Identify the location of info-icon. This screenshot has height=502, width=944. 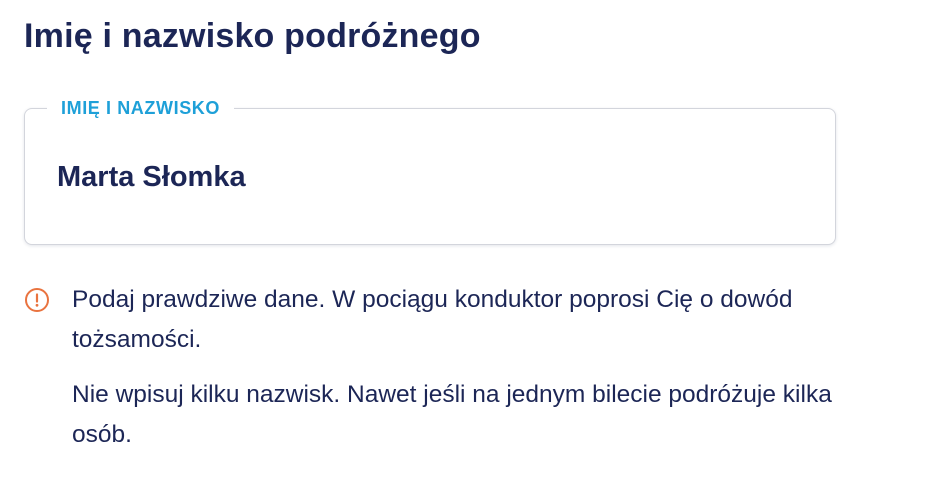
(37, 300).